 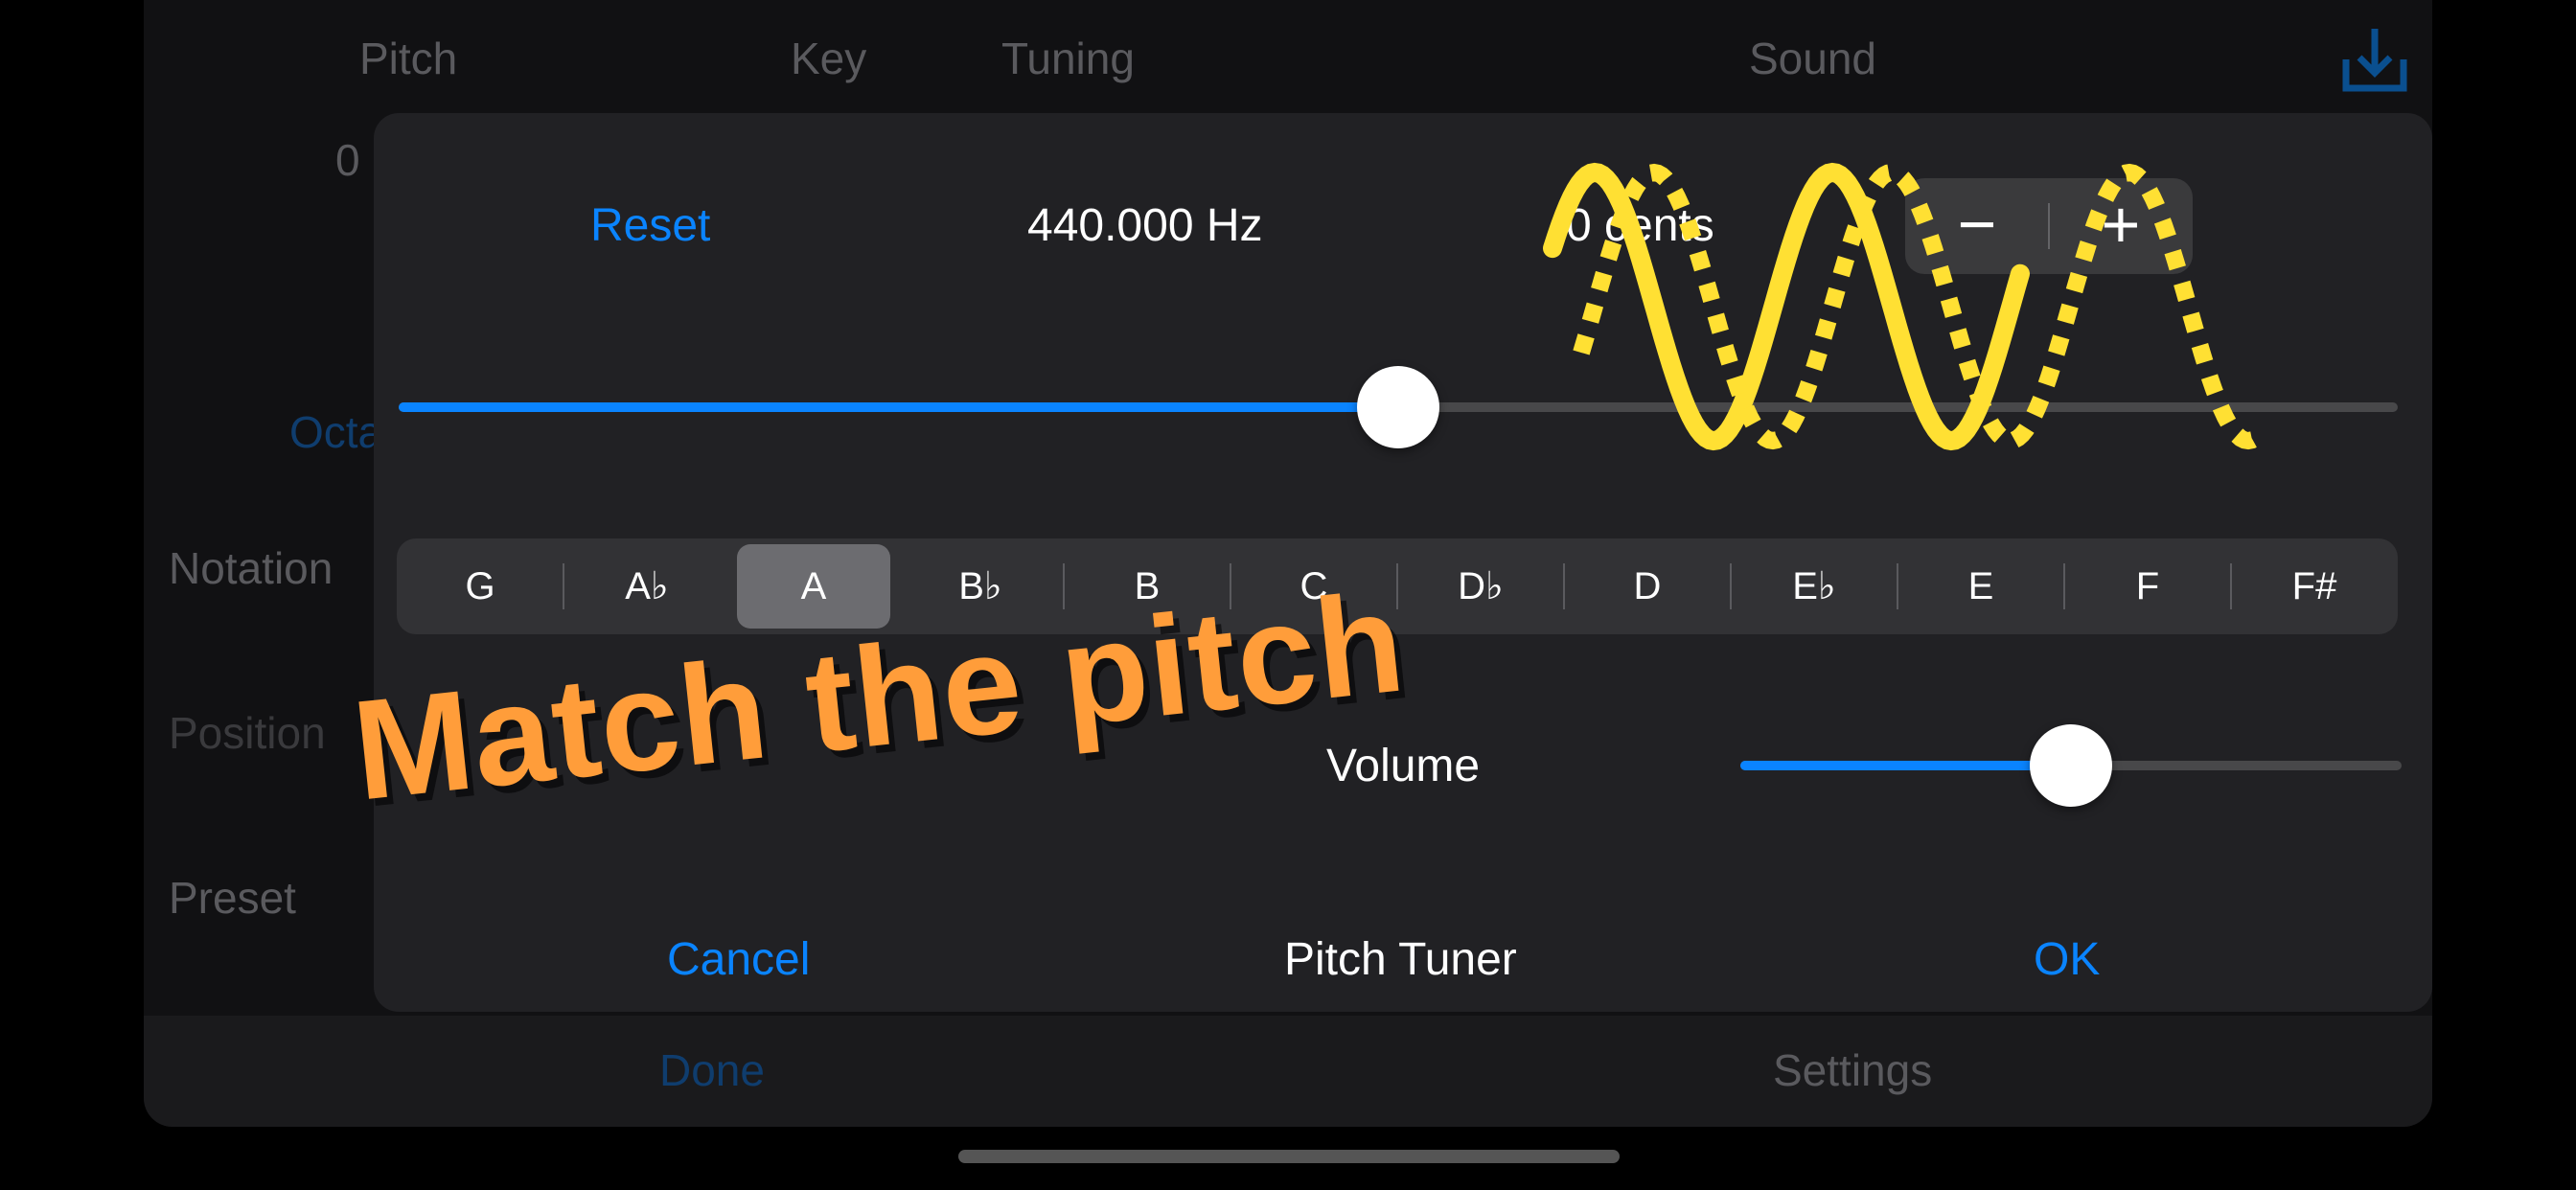 I want to click on pitch-slider-fill, so click(x=899, y=407).